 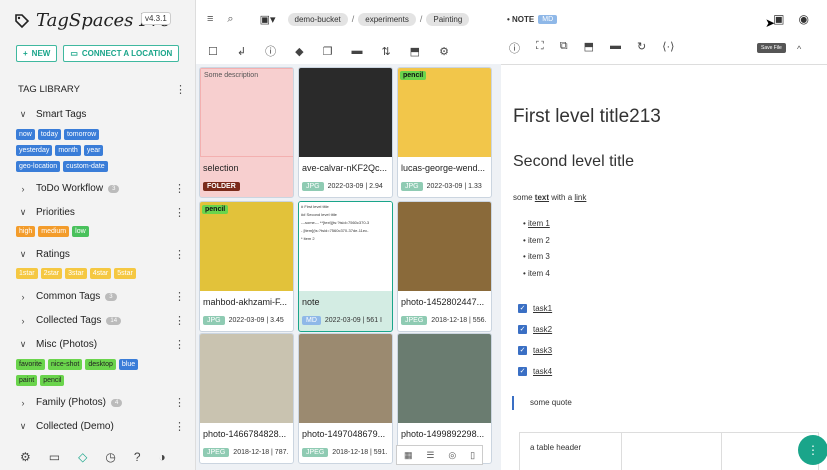 What do you see at coordinates (540, 48) in the screenshot?
I see `fullscreen-icon: ⛶` at bounding box center [540, 48].